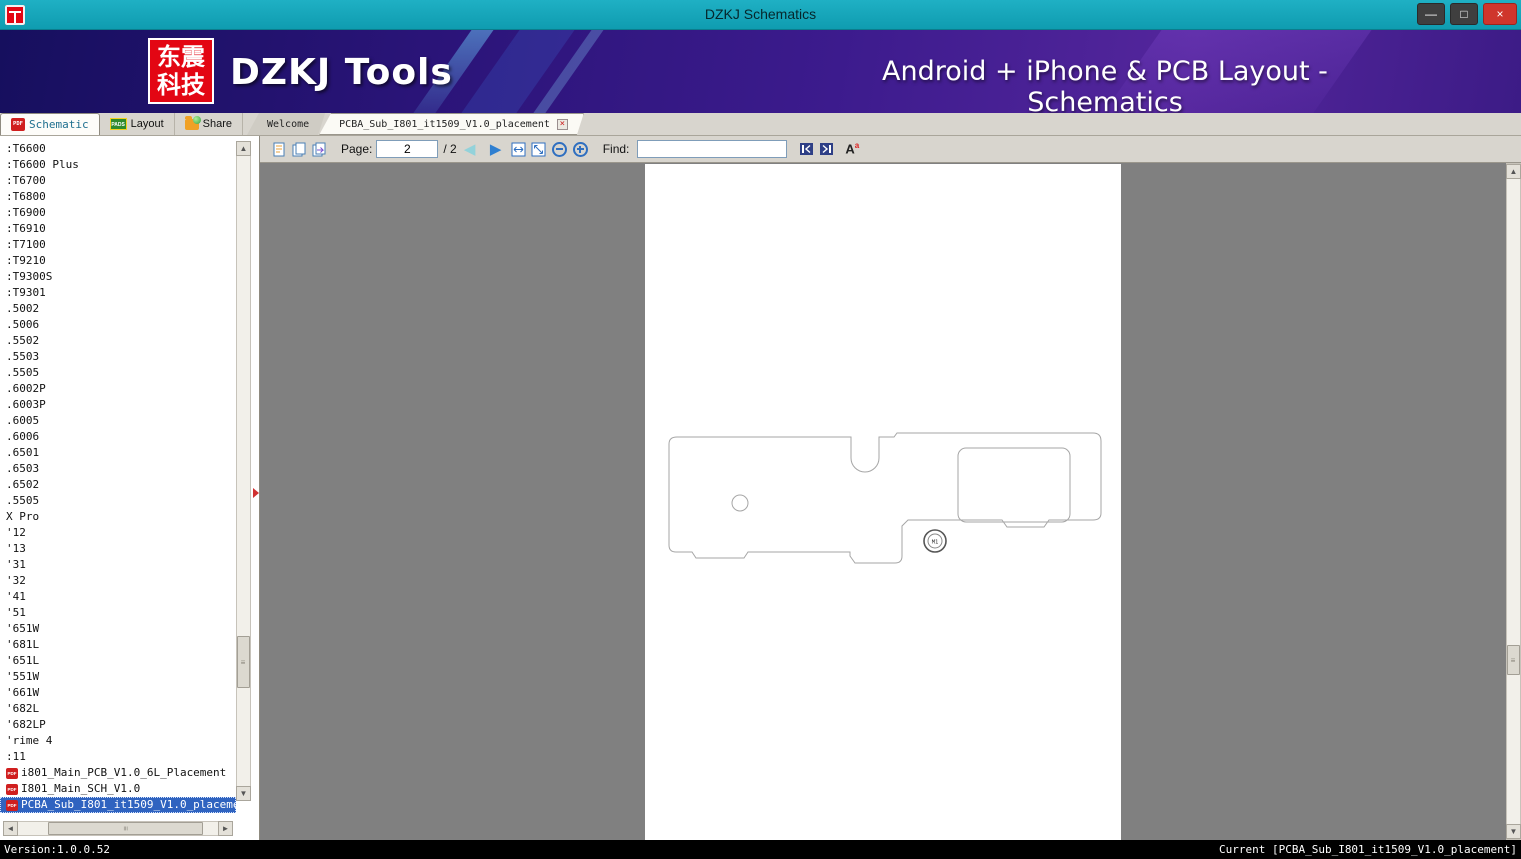  I want to click on model-list-item: '682LP, so click(118, 725).